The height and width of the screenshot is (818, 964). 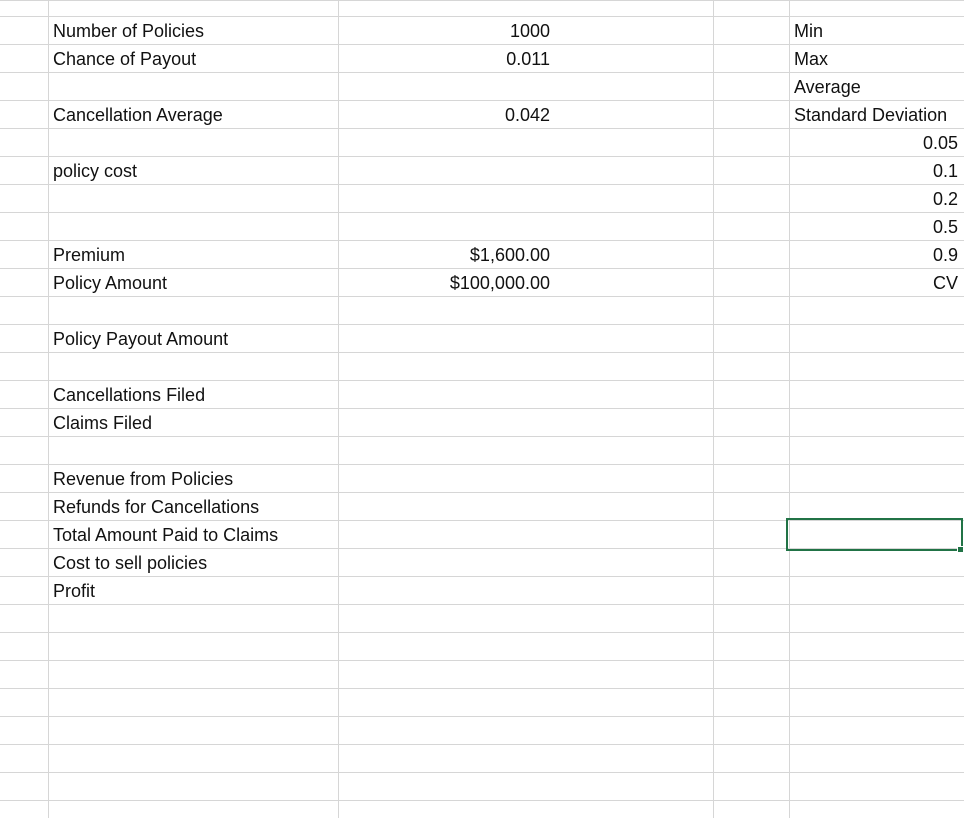 What do you see at coordinates (194, 115) in the screenshot?
I see `label-cancellation-average: Cancellation Average` at bounding box center [194, 115].